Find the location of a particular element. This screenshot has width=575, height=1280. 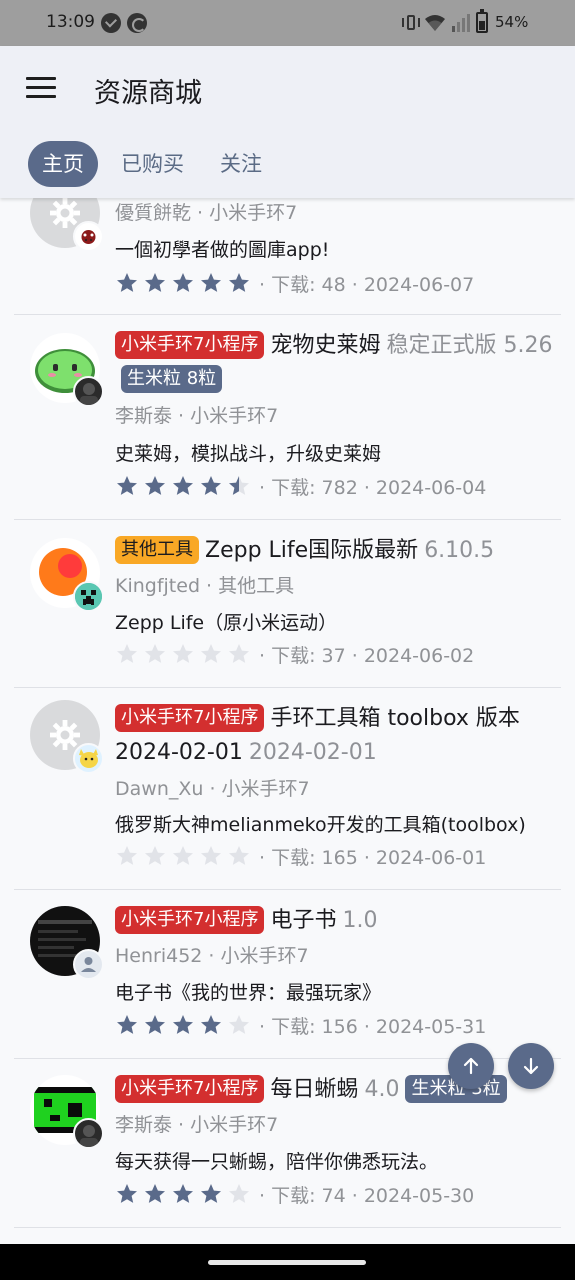

vibrate-icon is located at coordinates (411, 23).